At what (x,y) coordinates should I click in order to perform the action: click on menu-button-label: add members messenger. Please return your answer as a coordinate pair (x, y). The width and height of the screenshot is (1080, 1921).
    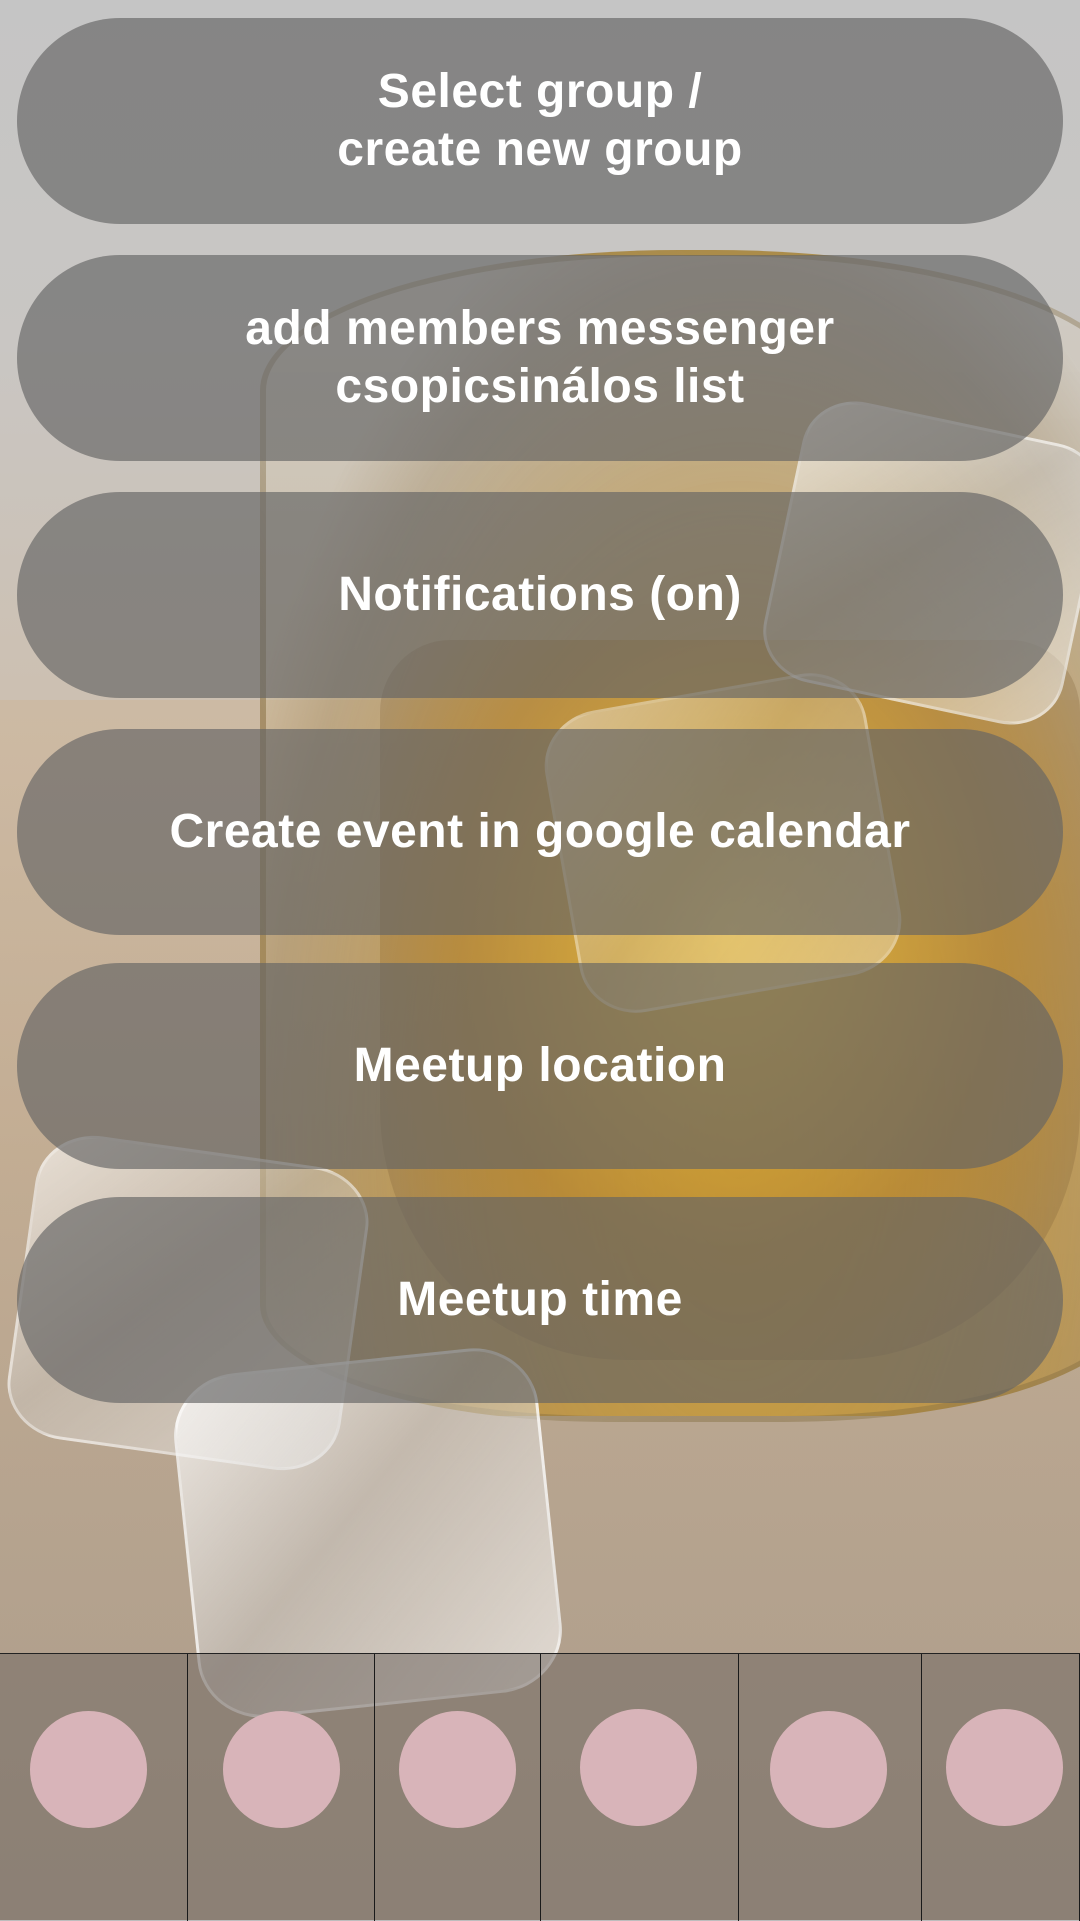
    Looking at the image, I should click on (540, 328).